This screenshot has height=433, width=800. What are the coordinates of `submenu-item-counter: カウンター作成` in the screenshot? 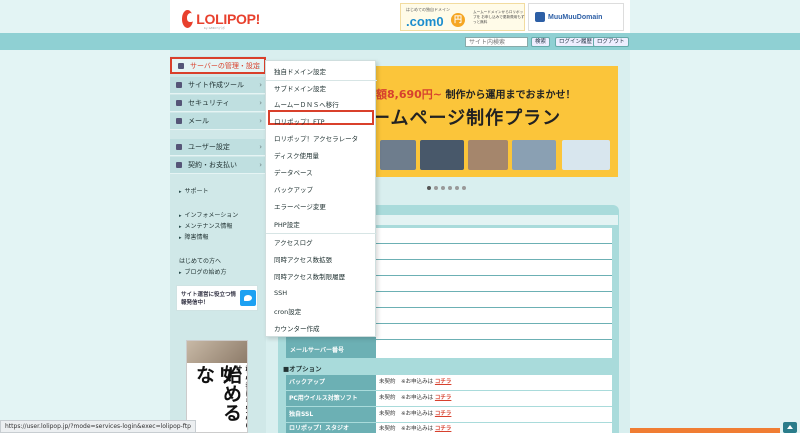 It's located at (297, 328).